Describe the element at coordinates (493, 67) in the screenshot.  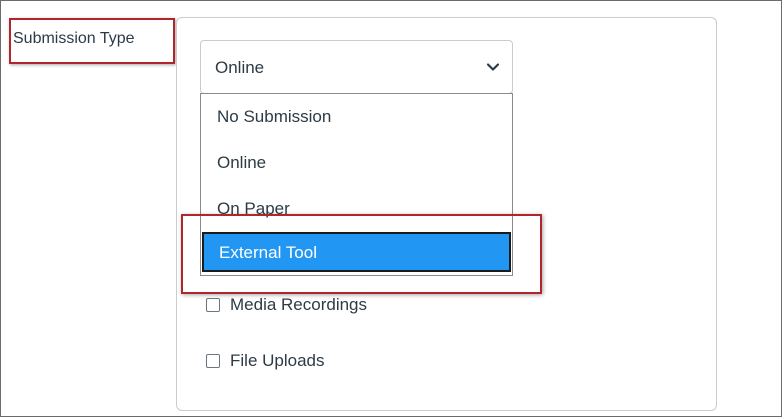
I see `chevron-down-icon` at that location.